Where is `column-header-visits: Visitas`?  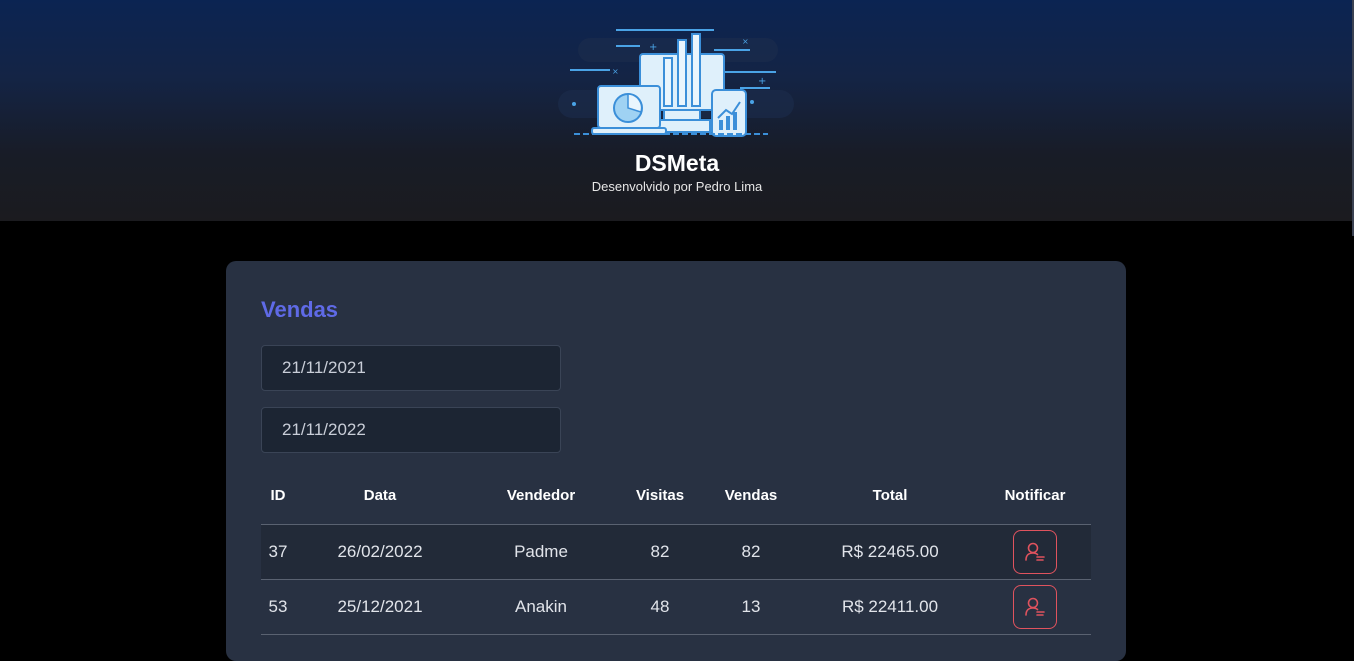 column-header-visits: Visitas is located at coordinates (660, 495).